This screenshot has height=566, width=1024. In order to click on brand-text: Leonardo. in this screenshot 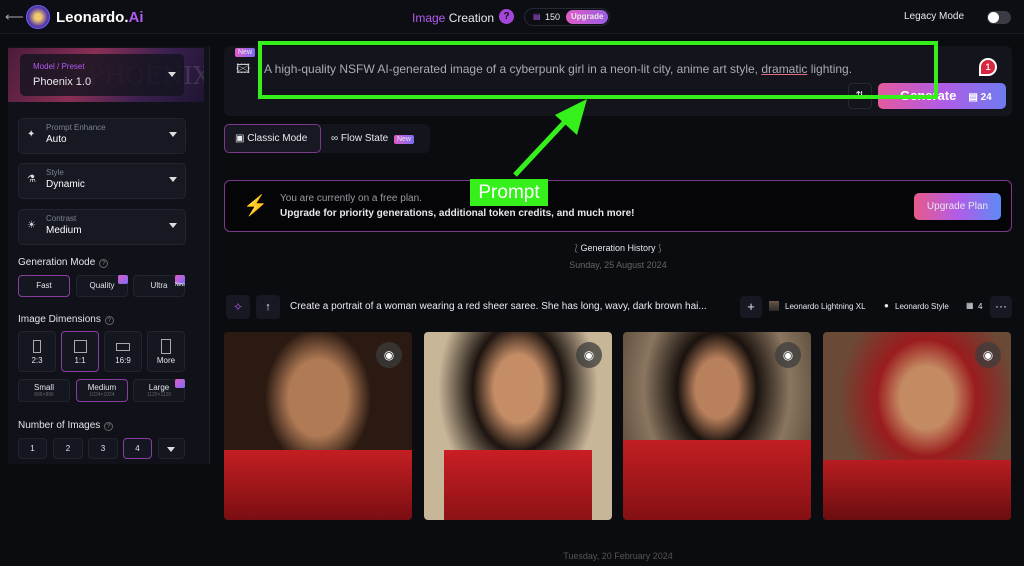, I will do `click(92, 17)`.